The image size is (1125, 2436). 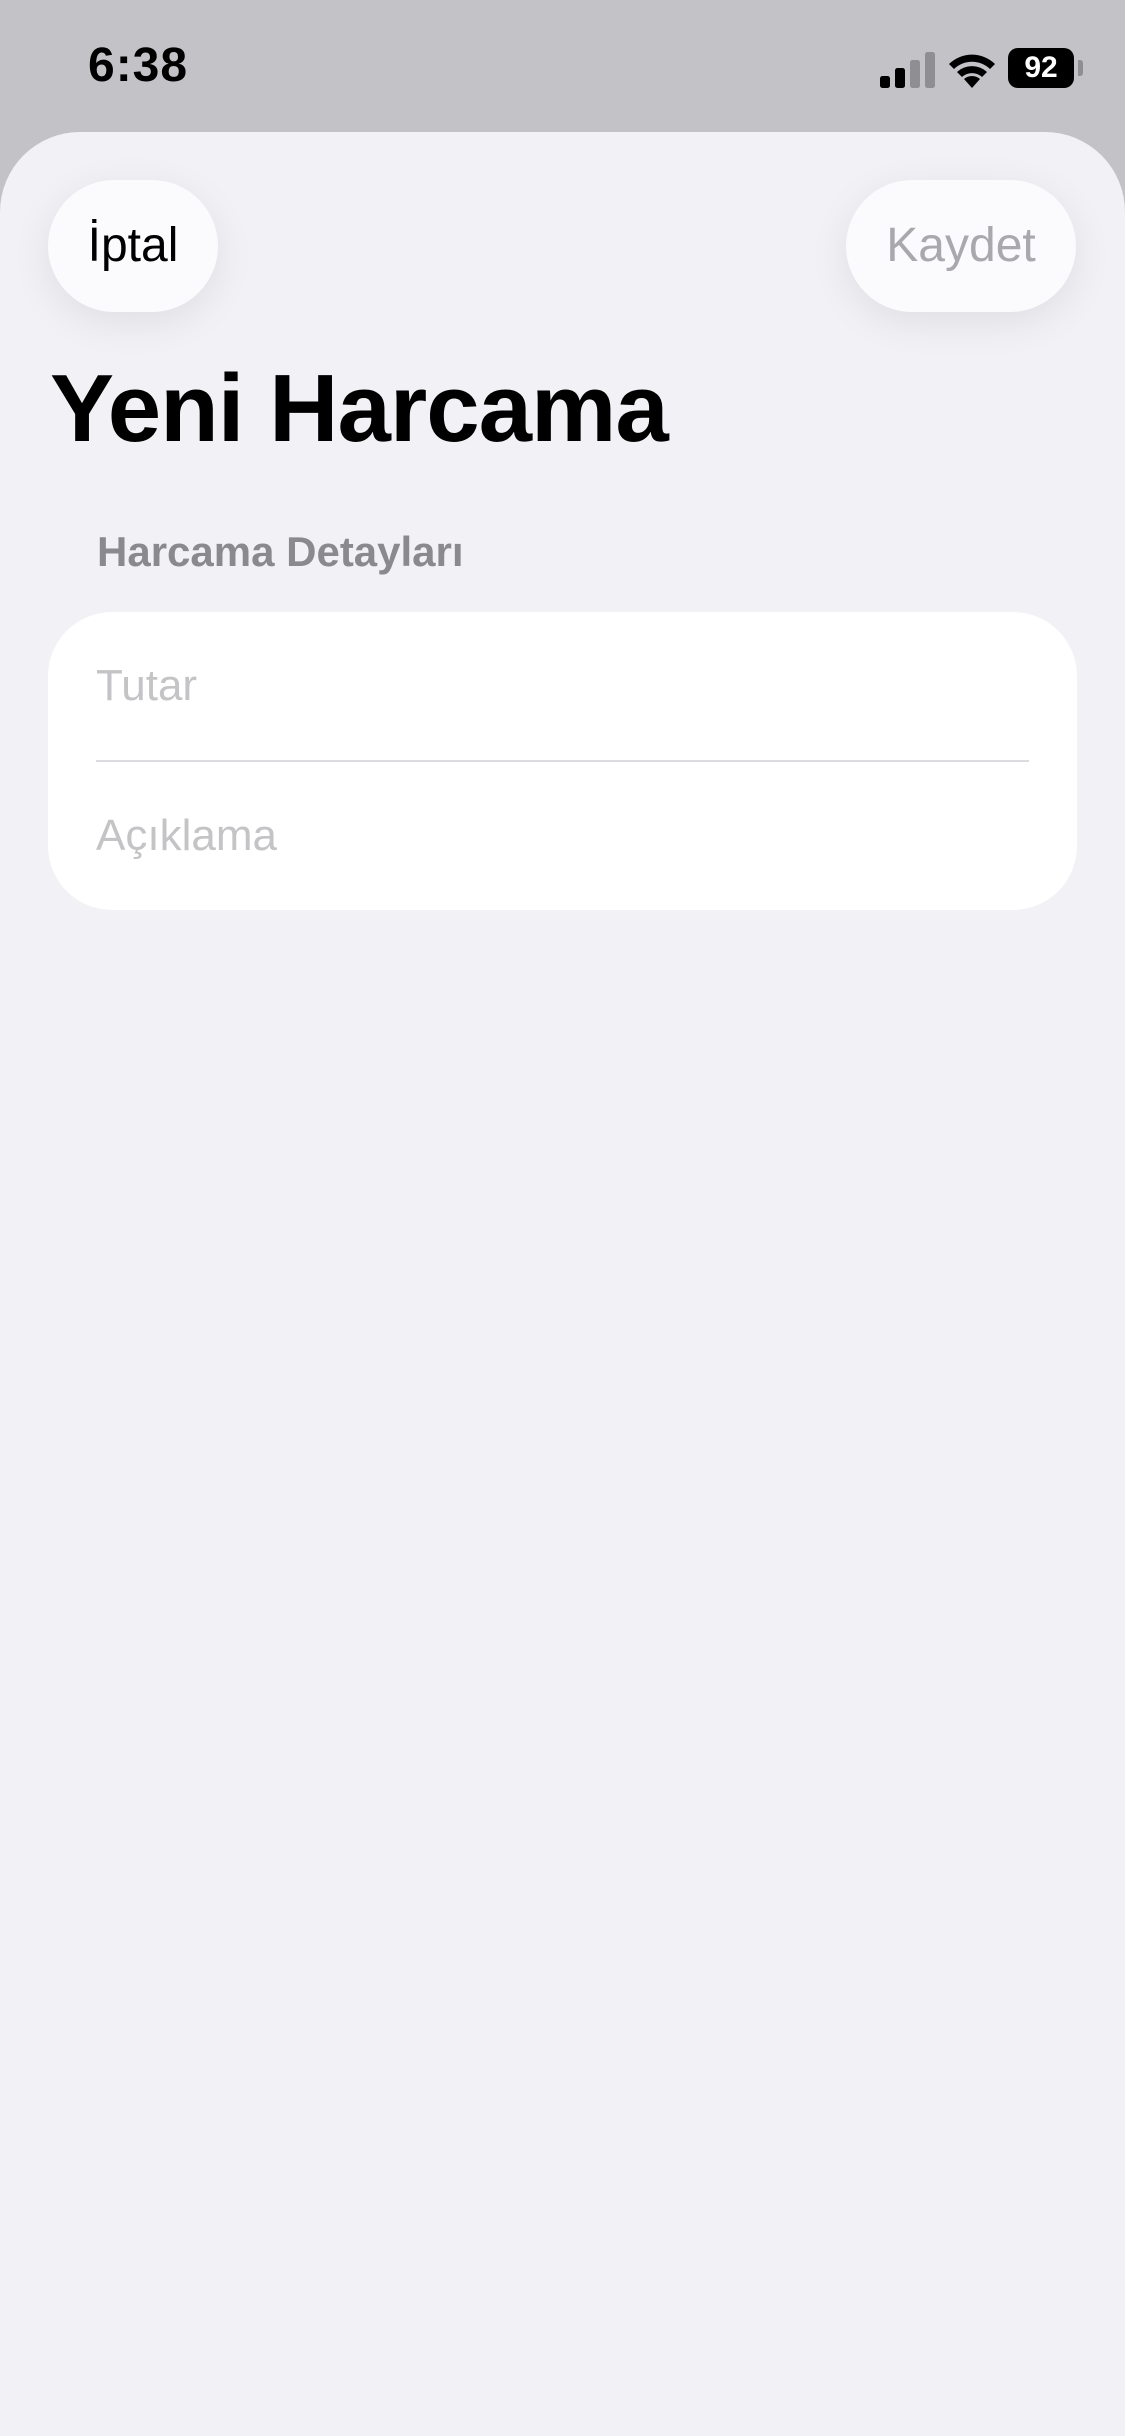 What do you see at coordinates (562, 66) in the screenshot?
I see `status-bar: 6:38 92` at bounding box center [562, 66].